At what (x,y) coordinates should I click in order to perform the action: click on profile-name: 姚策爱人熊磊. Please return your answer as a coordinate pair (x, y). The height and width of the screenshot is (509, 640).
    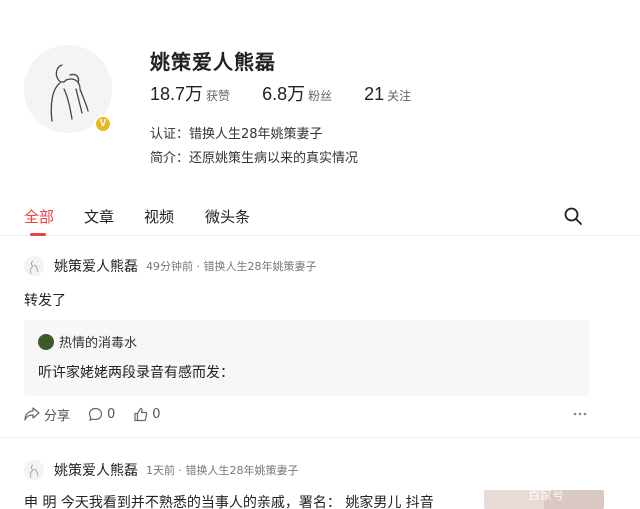
    Looking at the image, I should click on (213, 62).